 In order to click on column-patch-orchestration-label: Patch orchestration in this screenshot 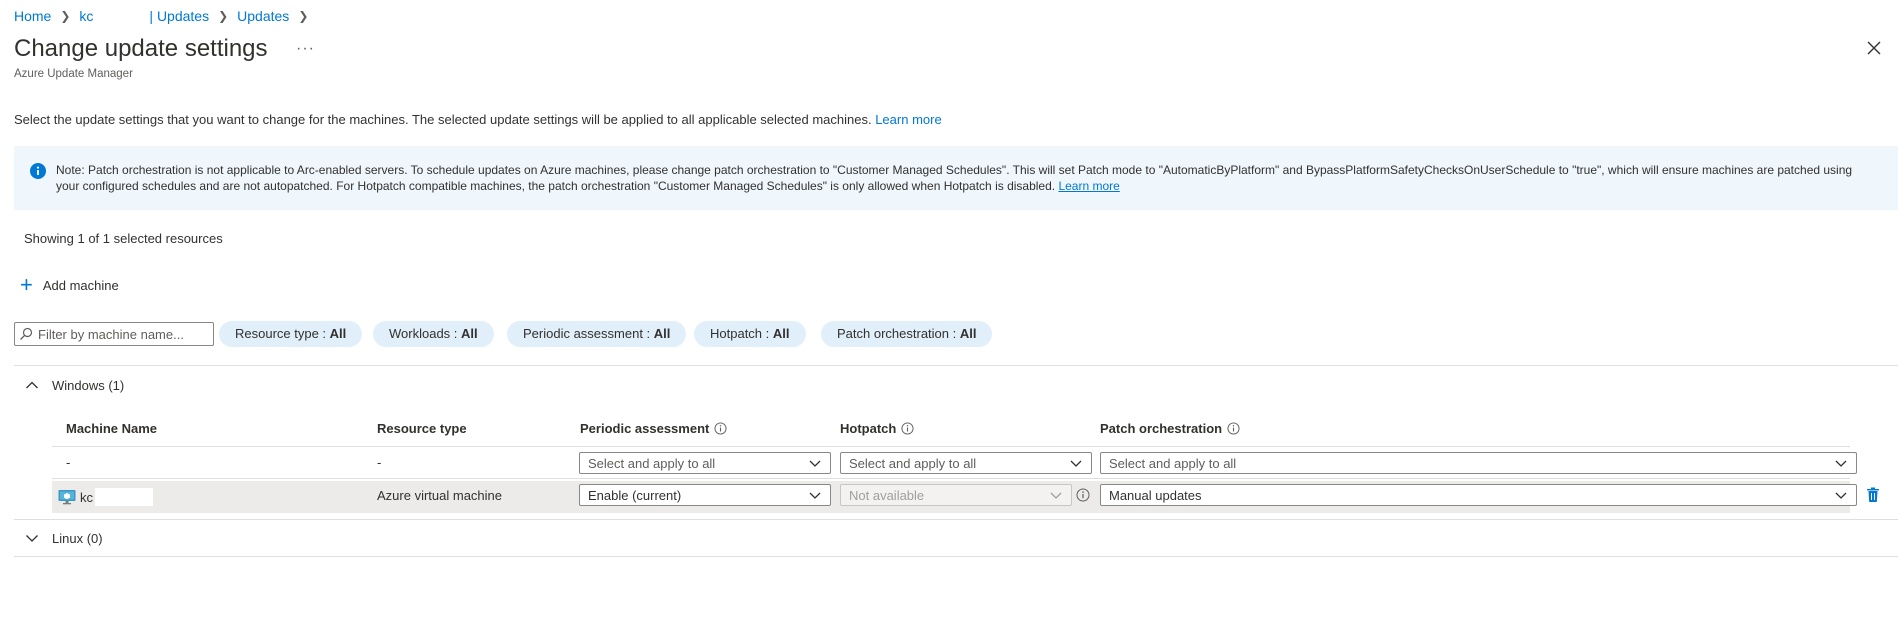, I will do `click(1161, 428)`.